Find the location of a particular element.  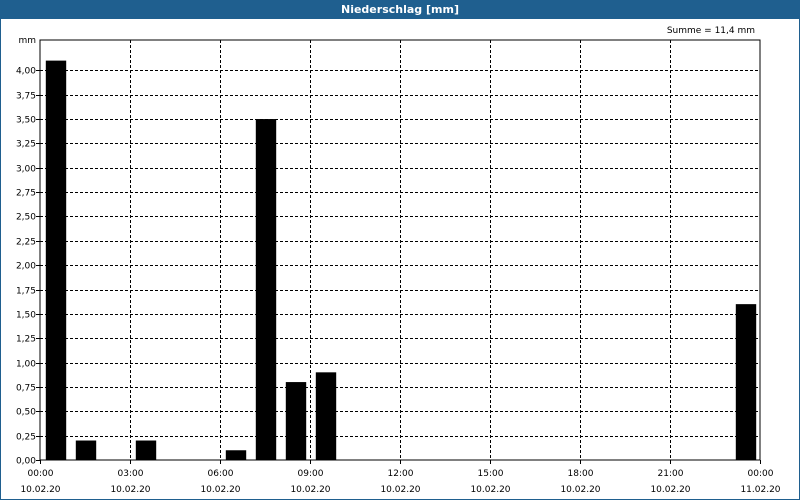

y-tick-label: 1,00 is located at coordinates (26, 365).